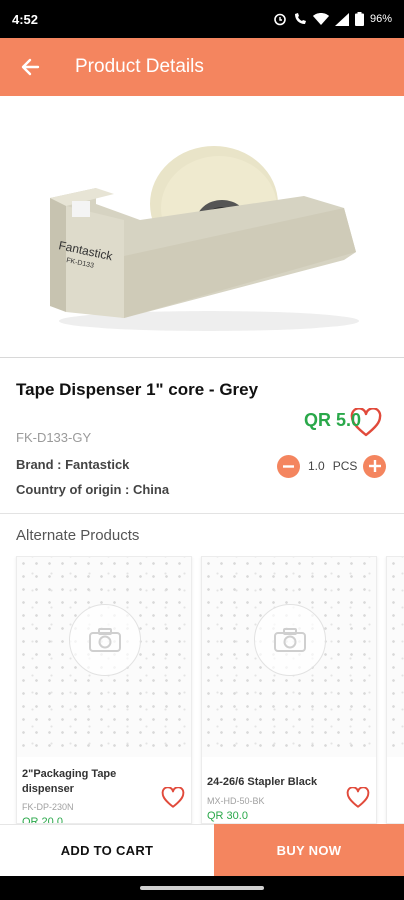 The width and height of the screenshot is (404, 900). What do you see at coordinates (341, 19) in the screenshot?
I see `signal-icon` at bounding box center [341, 19].